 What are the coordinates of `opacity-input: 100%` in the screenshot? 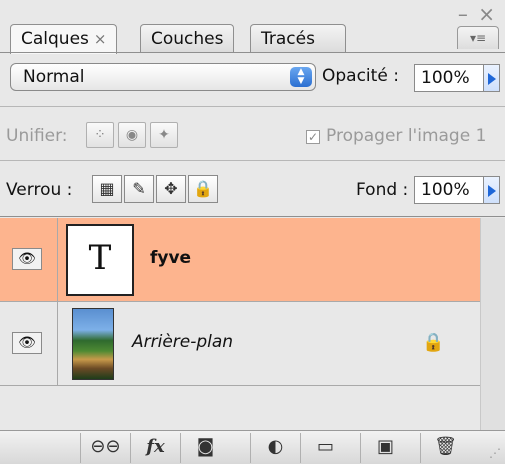 It's located at (449, 78).